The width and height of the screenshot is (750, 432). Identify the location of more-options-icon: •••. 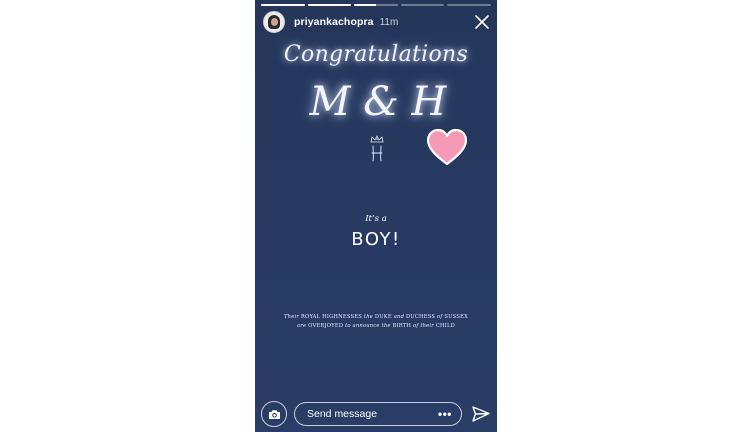
(445, 414).